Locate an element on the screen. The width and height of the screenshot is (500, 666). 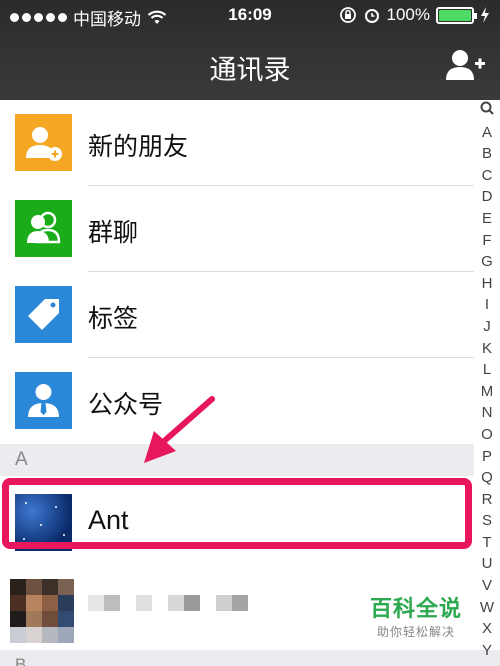
tags-label: 标签 is located at coordinates (113, 319).